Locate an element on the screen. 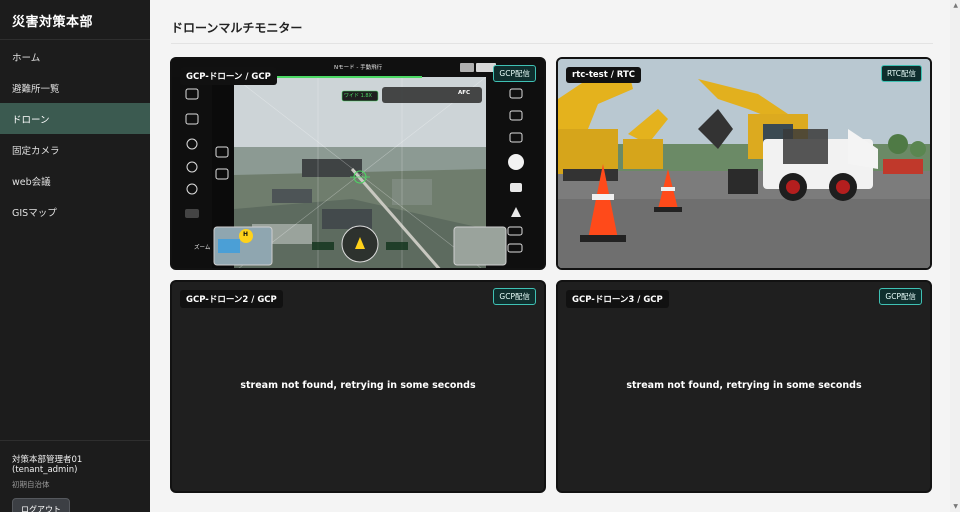 This screenshot has width=960, height=512. tile-name: GCP-ドローン3 / GCP is located at coordinates (617, 299).